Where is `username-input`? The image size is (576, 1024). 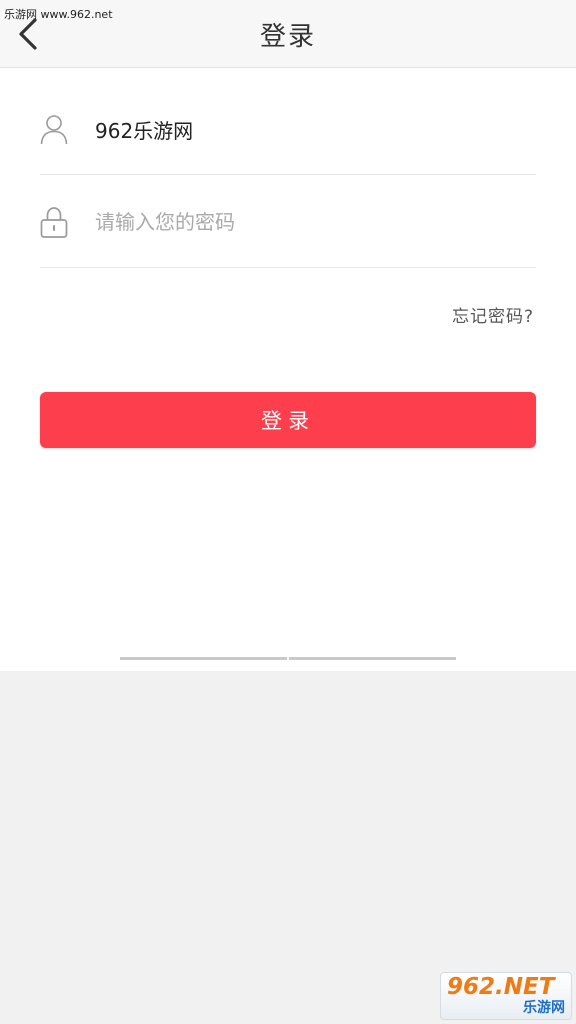
username-input is located at coordinates (305, 129).